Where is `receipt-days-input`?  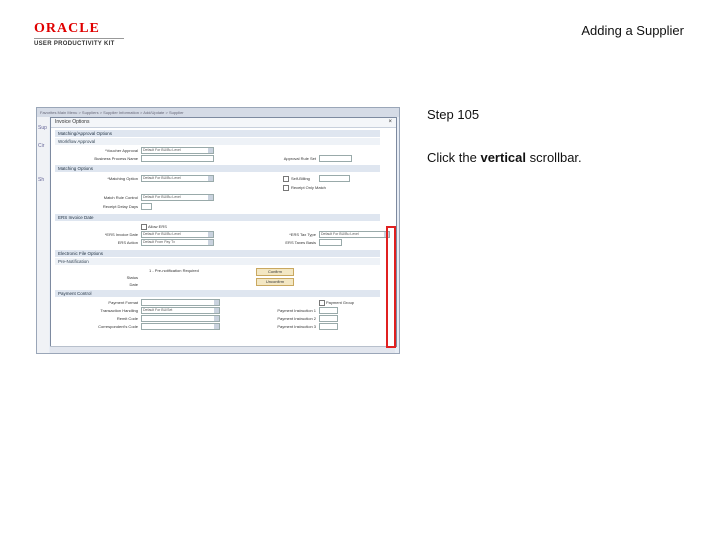 receipt-days-input is located at coordinates (146, 206).